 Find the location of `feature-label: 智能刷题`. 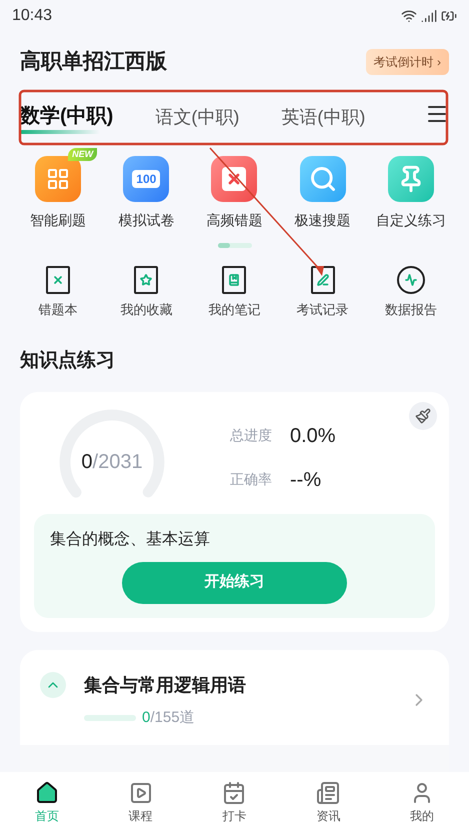

feature-label: 智能刷题 is located at coordinates (58, 220).